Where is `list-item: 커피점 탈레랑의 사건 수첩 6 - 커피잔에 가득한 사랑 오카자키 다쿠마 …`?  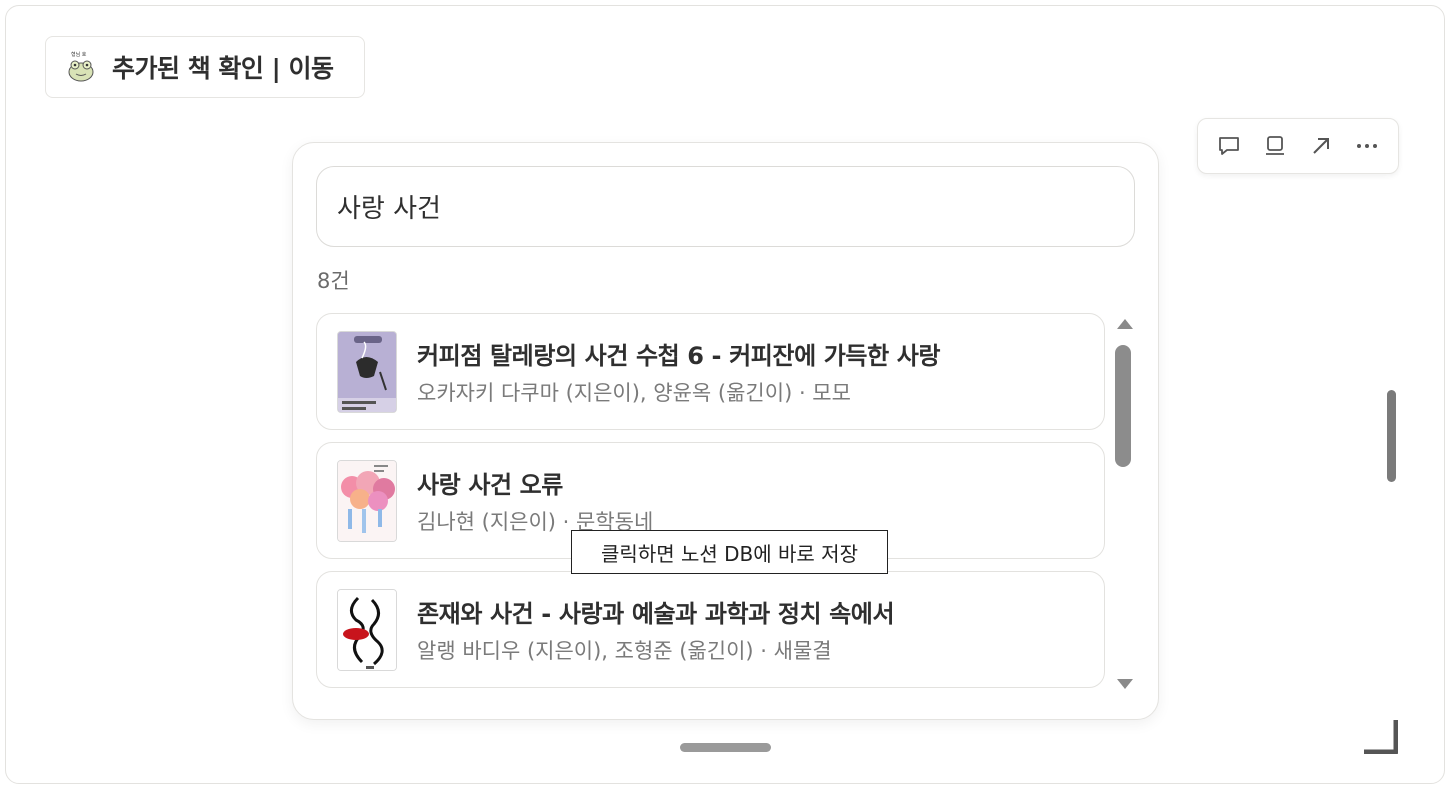
list-item: 커피점 탈레랑의 사건 수첩 6 - 커피잔에 가득한 사랑 오카자키 다쿠마 … is located at coordinates (710, 371).